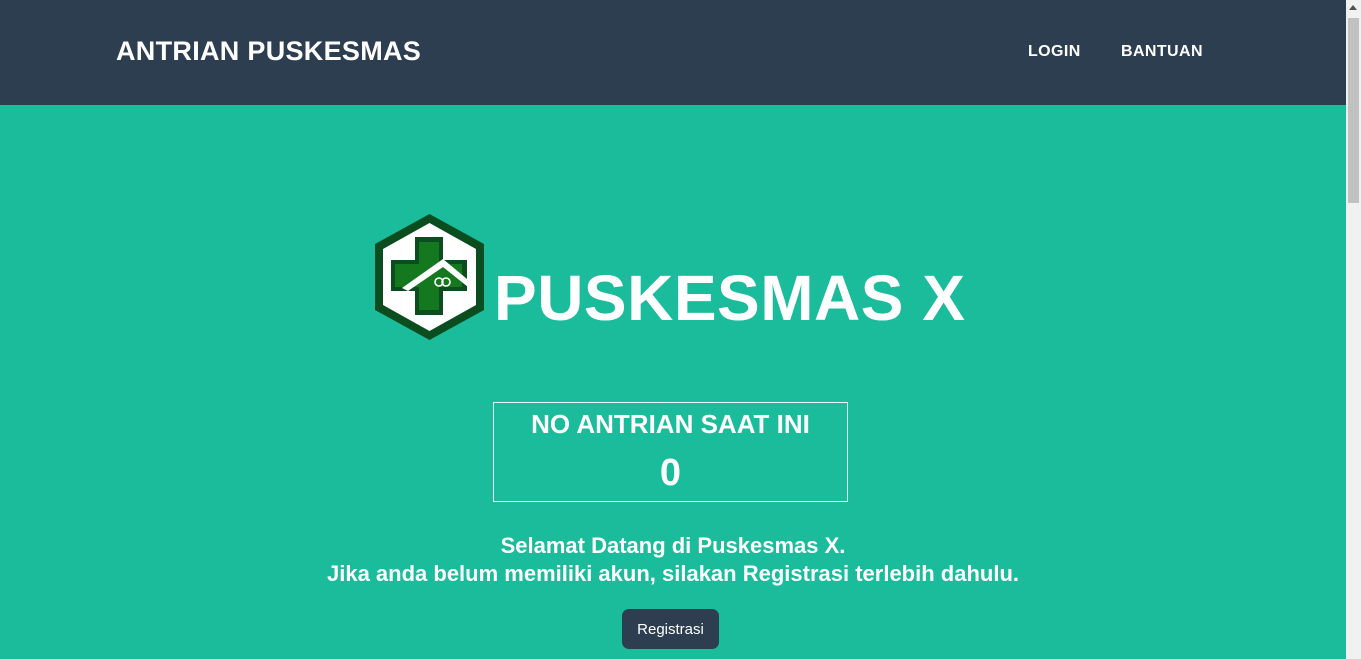  Describe the element at coordinates (1054, 52) in the screenshot. I see `nav-login-link: LOGIN` at that location.